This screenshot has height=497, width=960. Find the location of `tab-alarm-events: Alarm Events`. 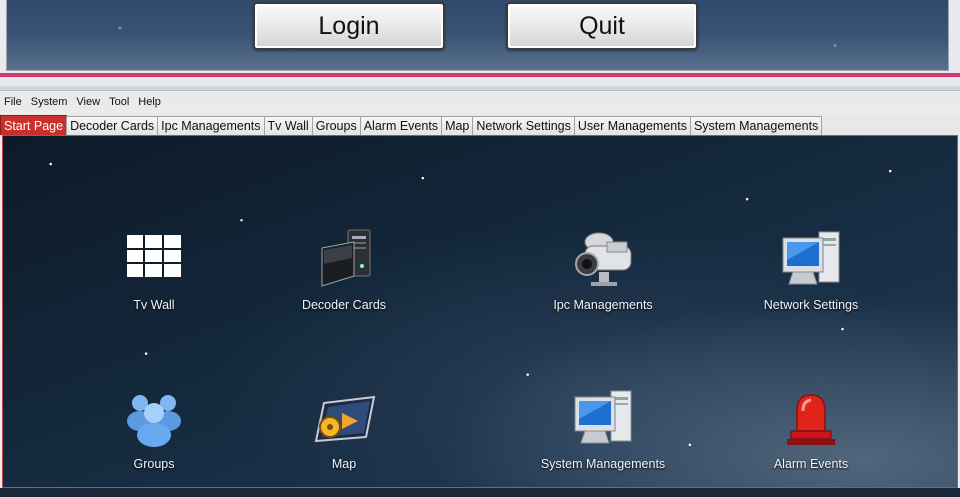

tab-alarm-events: Alarm Events is located at coordinates (401, 125).